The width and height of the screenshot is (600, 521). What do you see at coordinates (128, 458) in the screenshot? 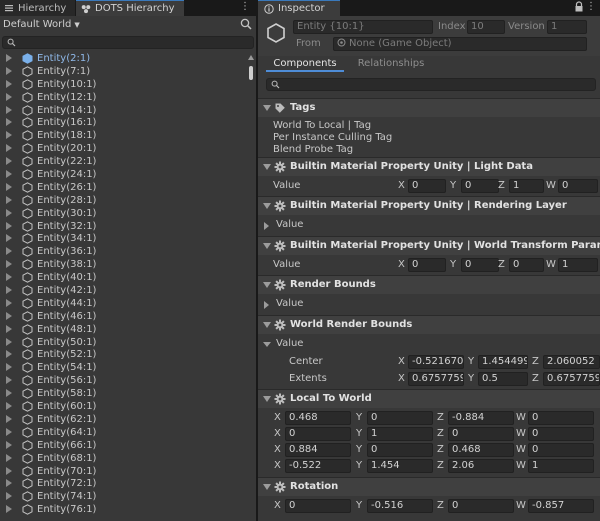
I see `entity-list-item: Entity(68:1)` at bounding box center [128, 458].